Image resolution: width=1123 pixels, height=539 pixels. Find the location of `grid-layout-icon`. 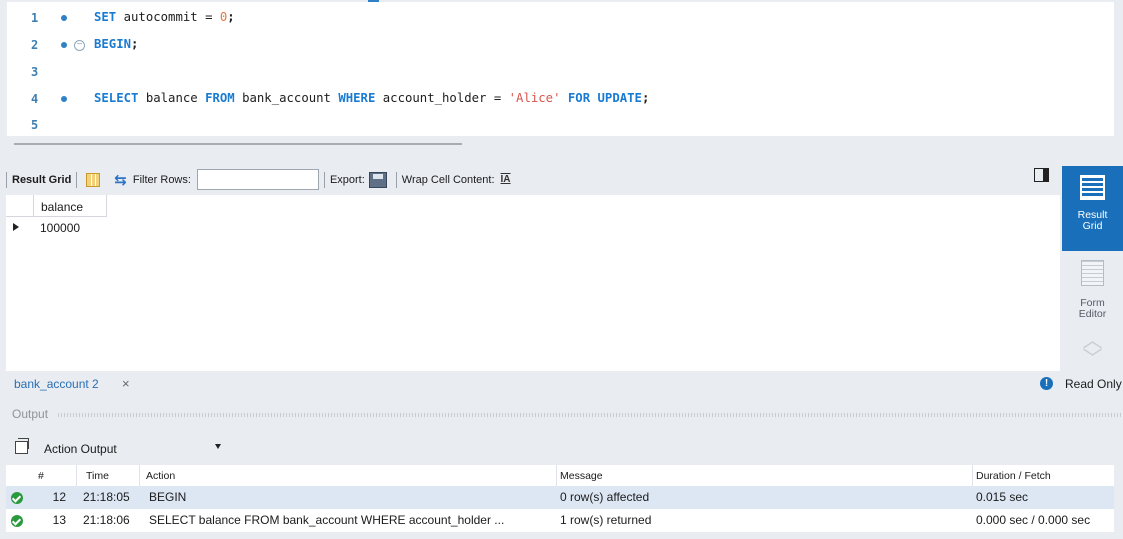

grid-layout-icon is located at coordinates (93, 179).